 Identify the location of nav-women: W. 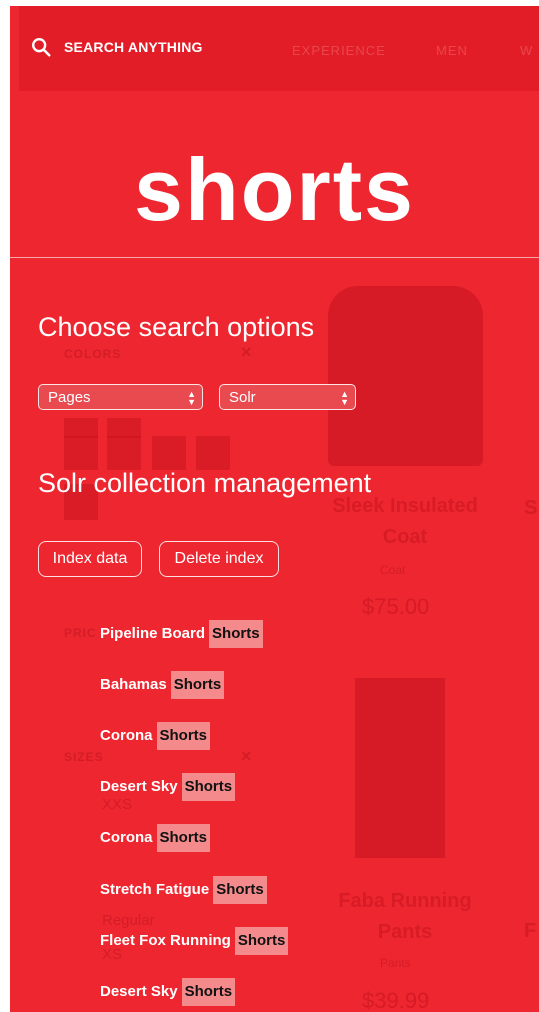
(526, 50).